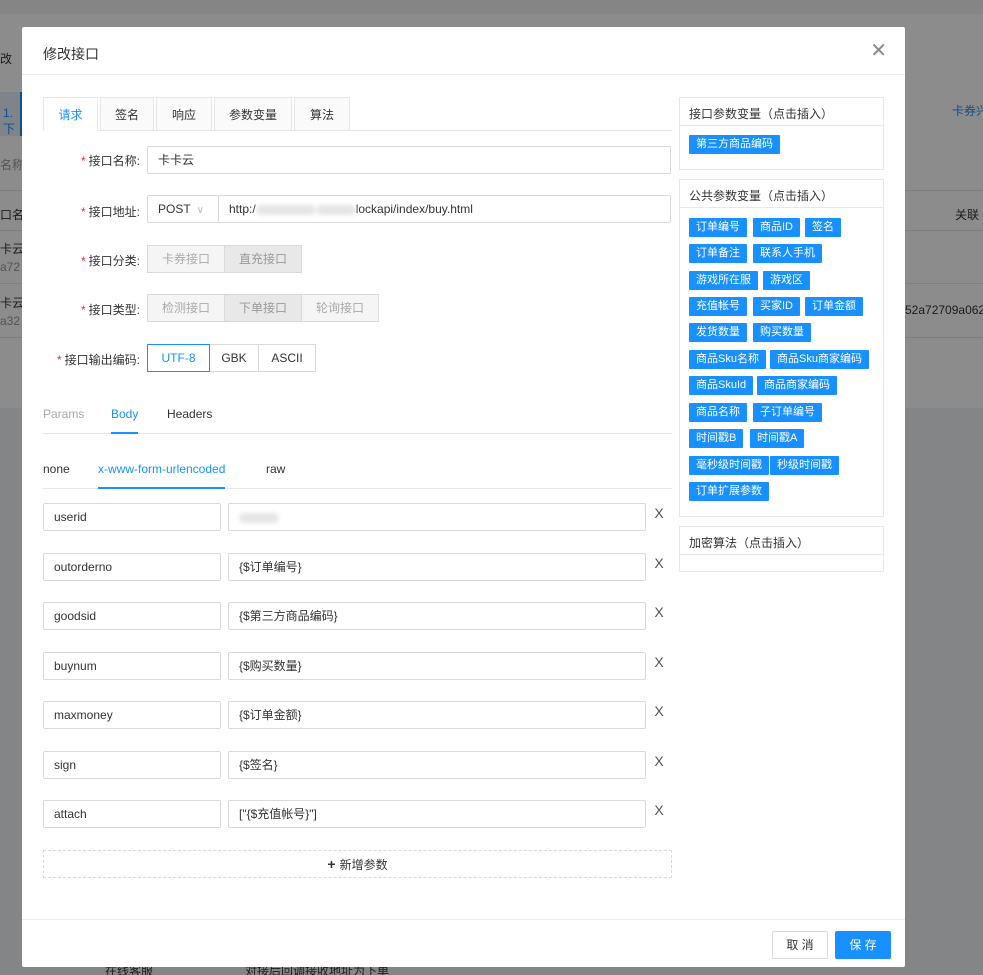 This screenshot has width=983, height=975. I want to click on chip-var: 商品ID, so click(776, 227).